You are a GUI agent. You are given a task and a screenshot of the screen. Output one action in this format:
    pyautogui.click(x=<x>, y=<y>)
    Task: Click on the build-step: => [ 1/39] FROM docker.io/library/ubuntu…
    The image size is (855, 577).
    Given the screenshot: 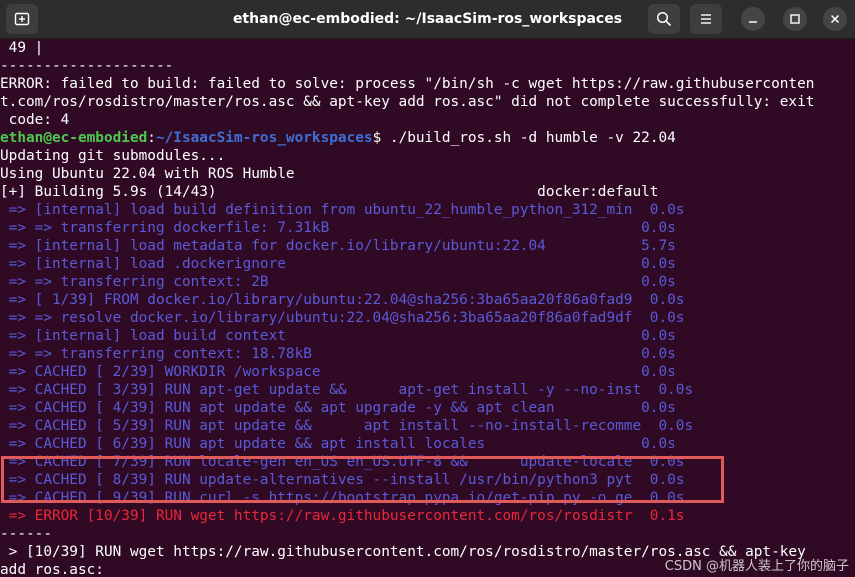 What is the action you would take?
    pyautogui.click(x=342, y=300)
    